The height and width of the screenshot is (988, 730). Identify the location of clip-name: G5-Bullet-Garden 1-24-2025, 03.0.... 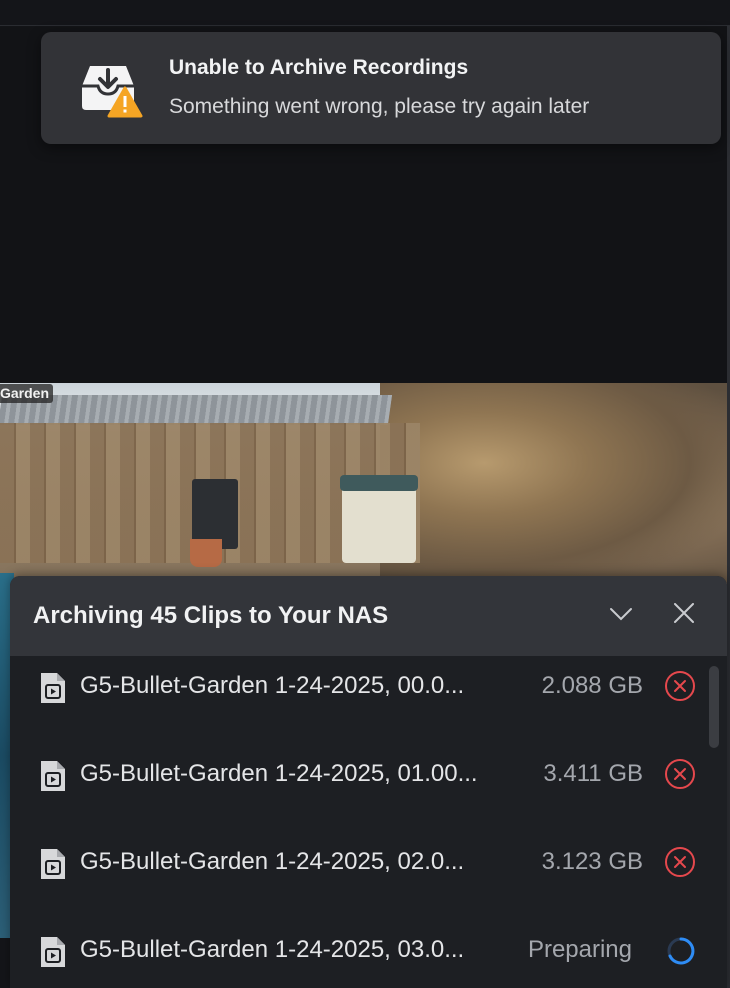
(272, 949).